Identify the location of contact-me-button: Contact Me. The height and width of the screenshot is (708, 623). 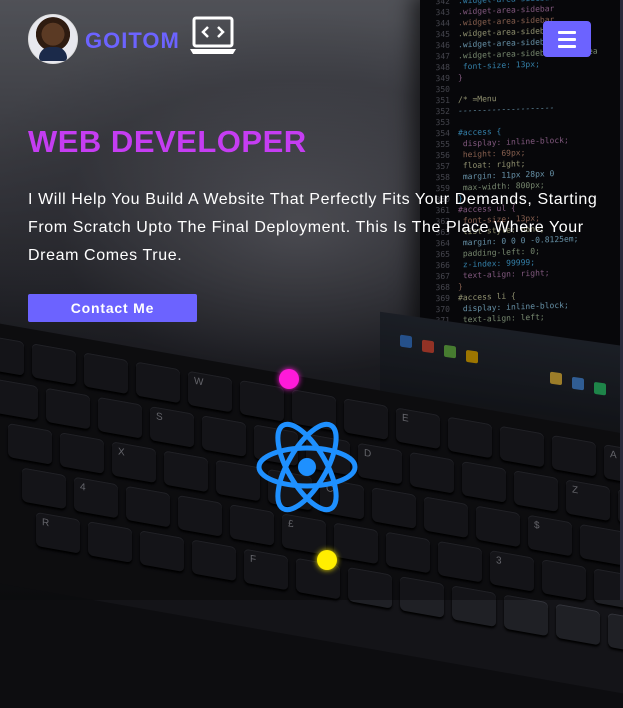
(112, 308).